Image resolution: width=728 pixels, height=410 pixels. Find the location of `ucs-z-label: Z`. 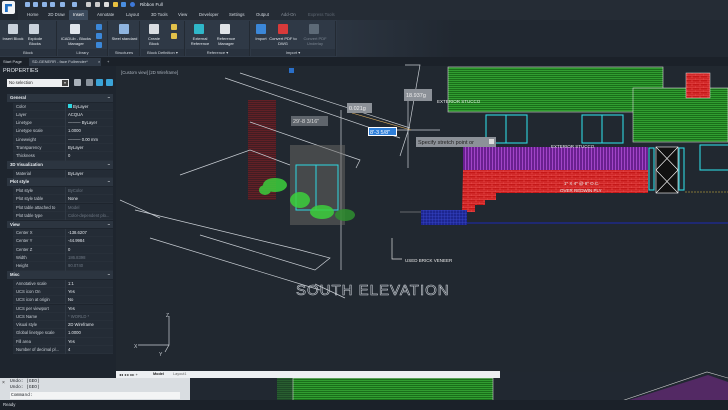

ucs-z-label: Z is located at coordinates (167, 316).